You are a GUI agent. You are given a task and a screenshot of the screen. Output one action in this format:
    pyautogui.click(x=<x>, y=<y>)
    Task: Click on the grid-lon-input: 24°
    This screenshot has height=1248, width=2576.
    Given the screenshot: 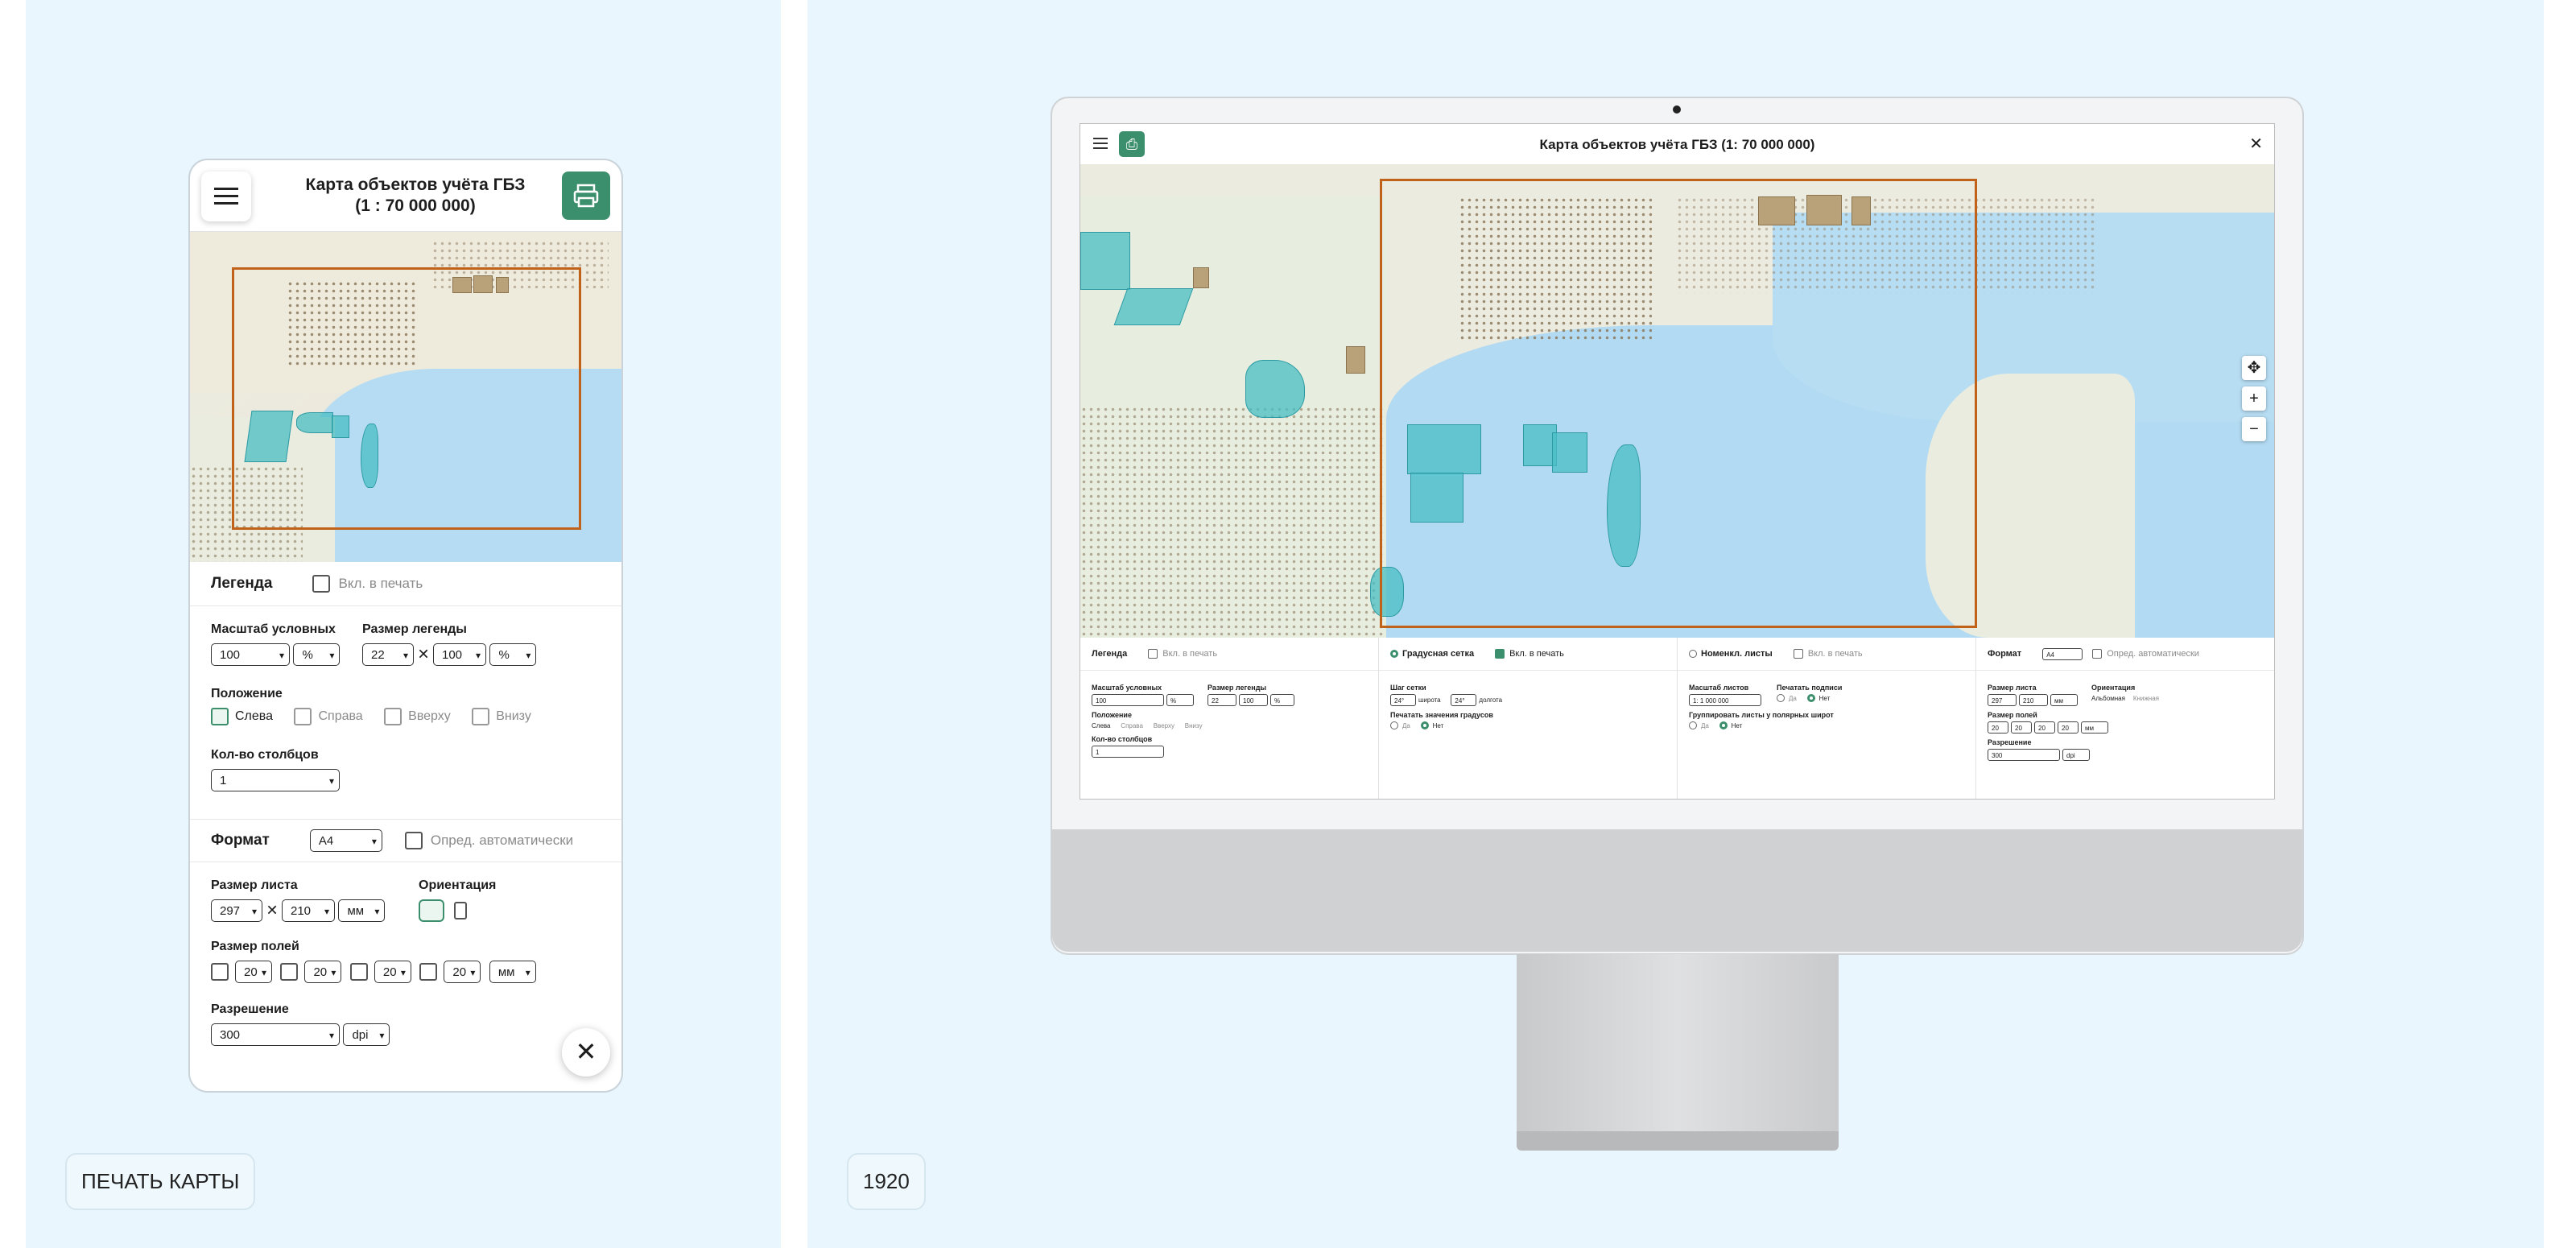 What is the action you would take?
    pyautogui.click(x=1464, y=700)
    